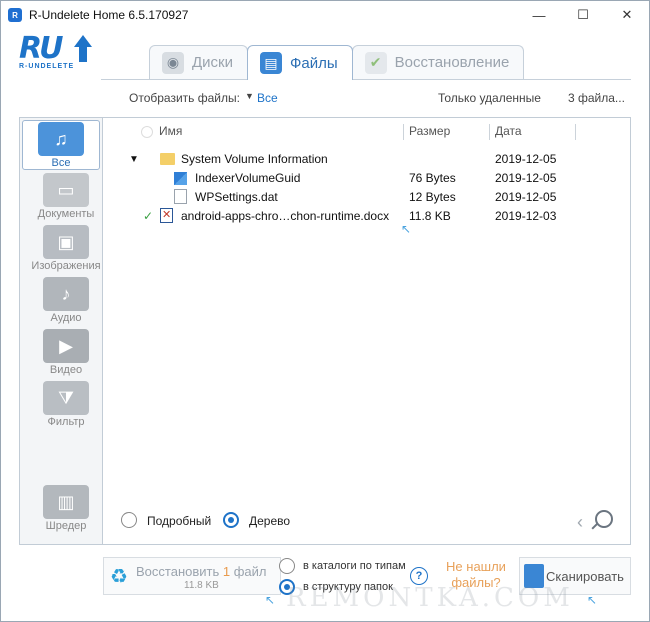 The width and height of the screenshot is (650, 622). Describe the element at coordinates (325, 15) in the screenshot. I see `title-bar: R R-Undelete Home 6.5.170927 — ☐ ✕` at that location.